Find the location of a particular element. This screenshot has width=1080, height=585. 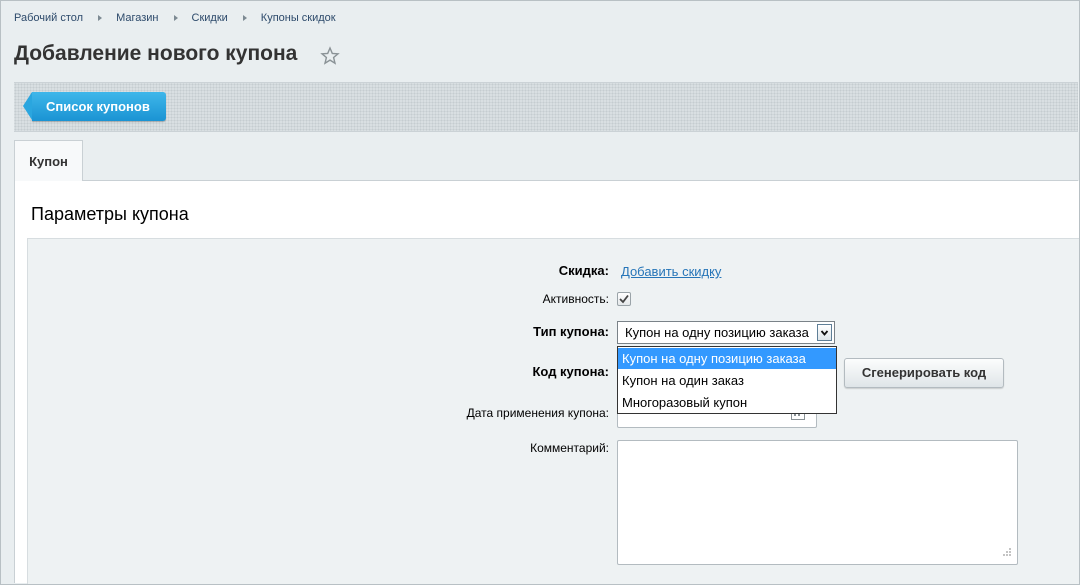

coupon-type-option: Купон на один заказ is located at coordinates (727, 380).